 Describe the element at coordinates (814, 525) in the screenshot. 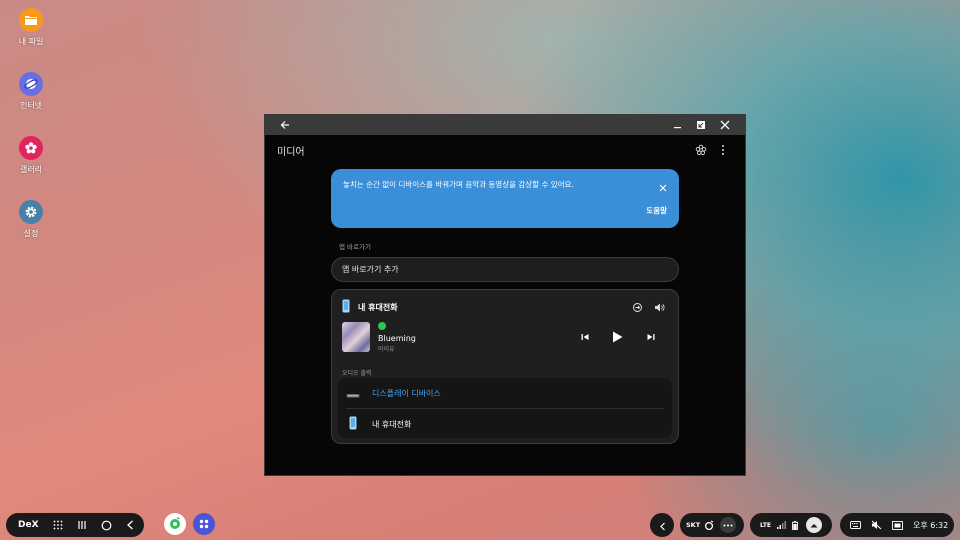

I see `quick-panel-up-icon` at that location.